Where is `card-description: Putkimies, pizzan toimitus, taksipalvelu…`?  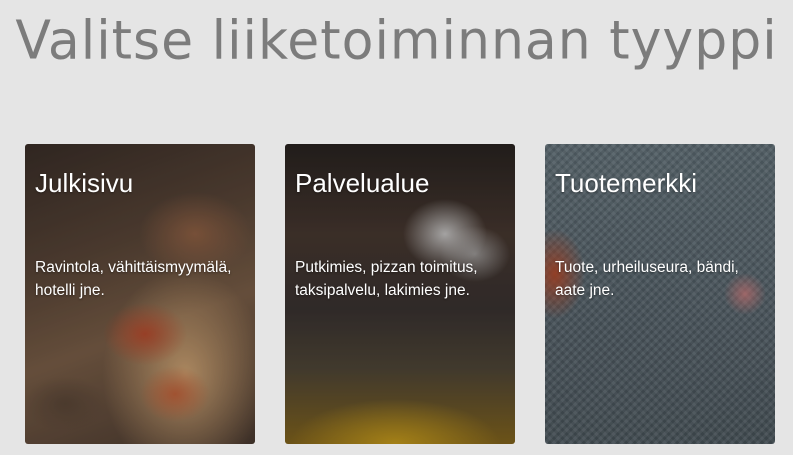
card-description: Putkimies, pizzan toimitus, taksipalvelu… is located at coordinates (386, 279).